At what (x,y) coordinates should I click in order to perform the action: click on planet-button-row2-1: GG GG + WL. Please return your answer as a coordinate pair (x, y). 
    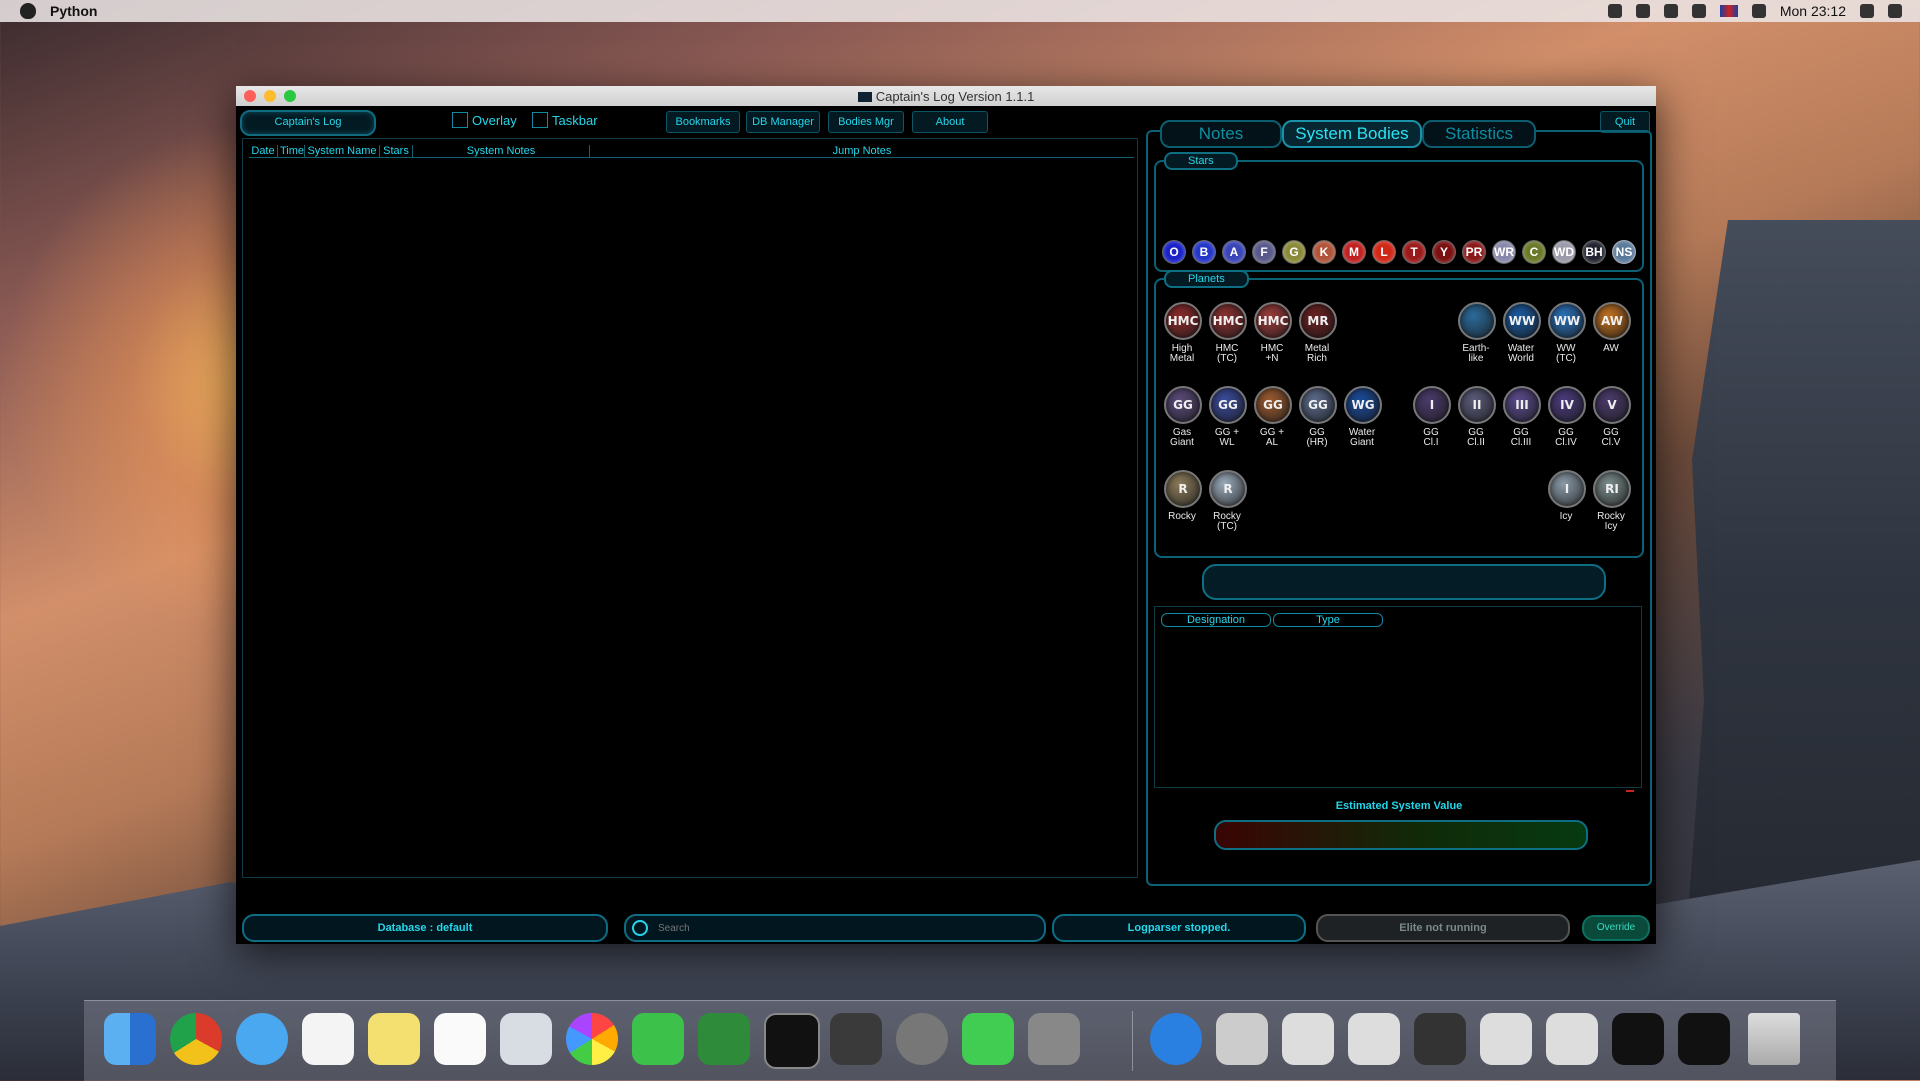
    Looking at the image, I should click on (1228, 417).